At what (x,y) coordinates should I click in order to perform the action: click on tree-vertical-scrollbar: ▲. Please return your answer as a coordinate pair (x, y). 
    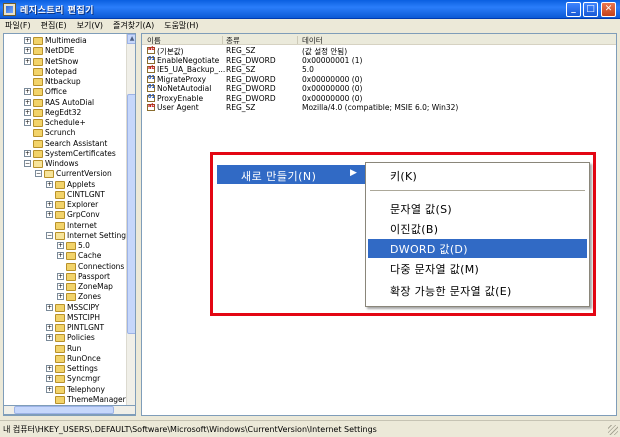
    Looking at the image, I should click on (130, 224).